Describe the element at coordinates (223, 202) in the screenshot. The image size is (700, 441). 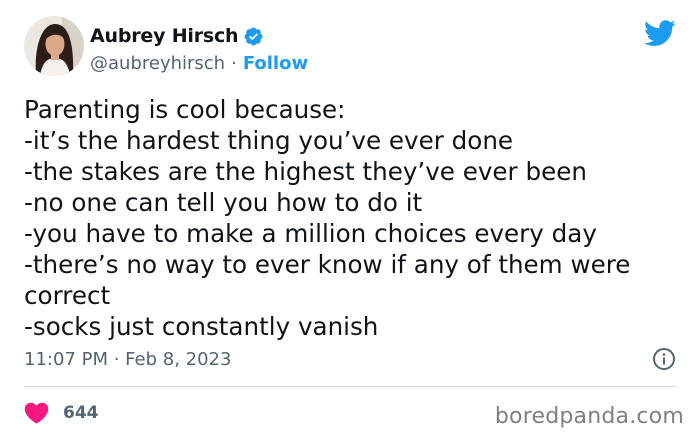
I see `tweet-line: -no one can tell you how to do it` at that location.